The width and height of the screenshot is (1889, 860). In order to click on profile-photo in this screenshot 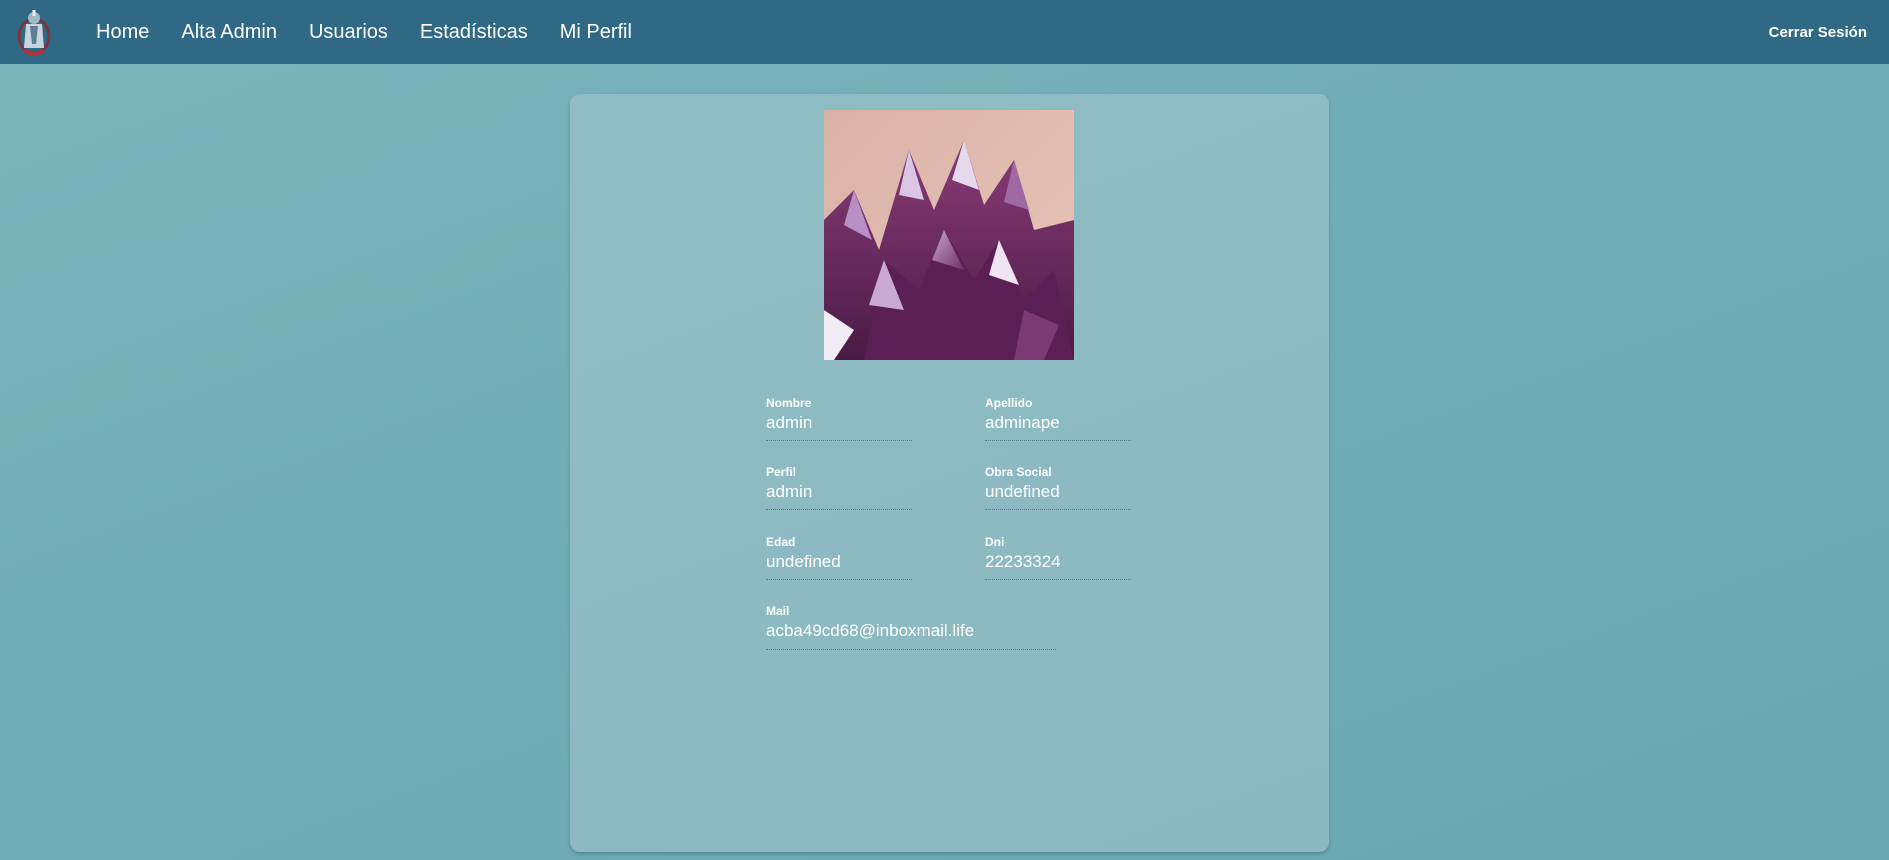, I will do `click(949, 235)`.